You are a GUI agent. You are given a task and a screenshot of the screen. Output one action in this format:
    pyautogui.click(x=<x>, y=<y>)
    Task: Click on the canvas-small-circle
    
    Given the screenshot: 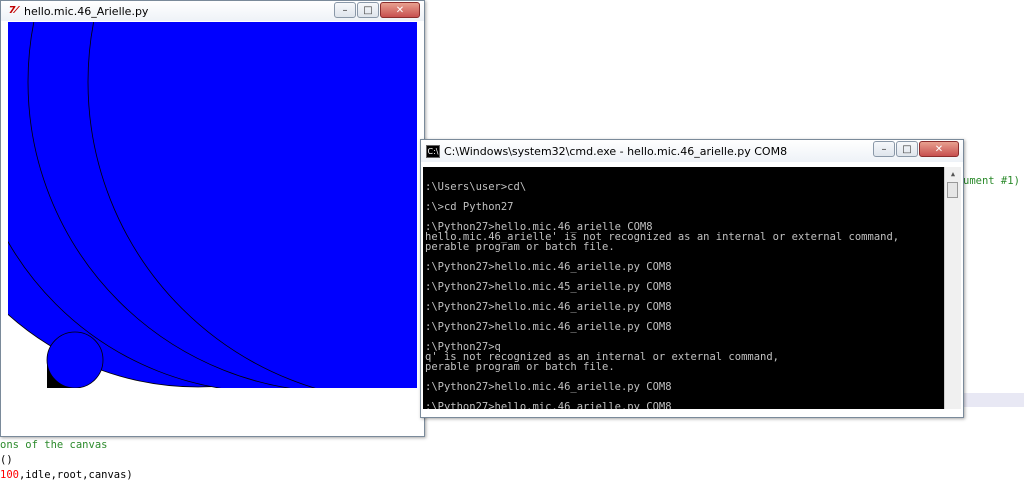 What is the action you would take?
    pyautogui.click(x=75, y=359)
    